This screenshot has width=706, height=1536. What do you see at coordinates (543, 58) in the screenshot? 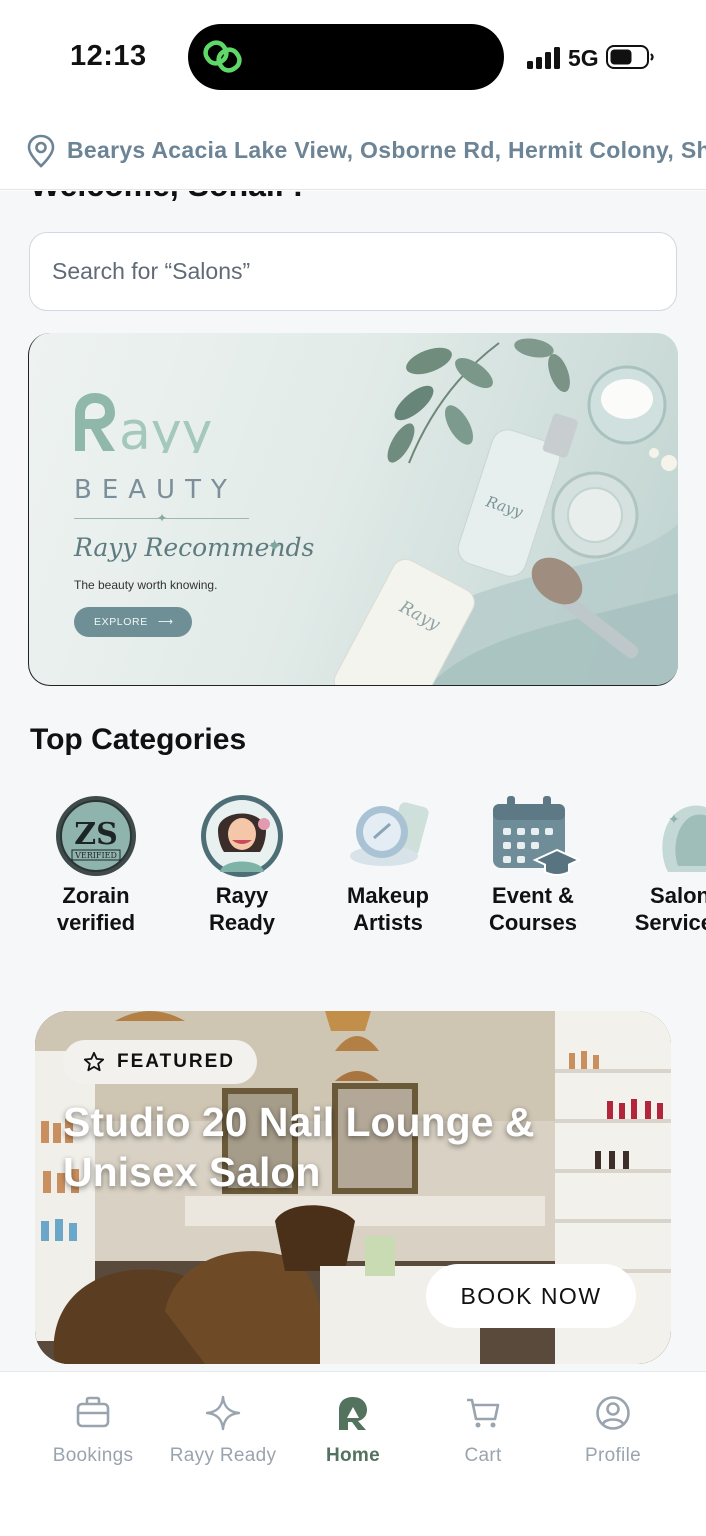
I see `cellular-signal-icon` at bounding box center [543, 58].